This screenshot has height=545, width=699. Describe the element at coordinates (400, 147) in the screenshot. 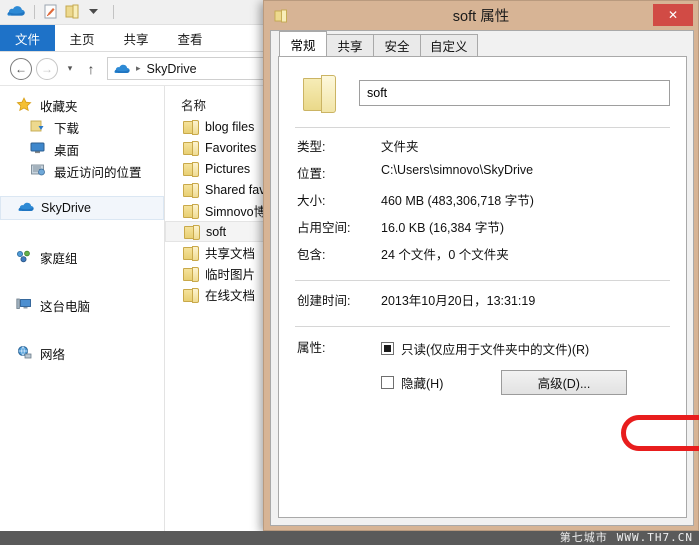

I see `property-value: 文件夹` at that location.